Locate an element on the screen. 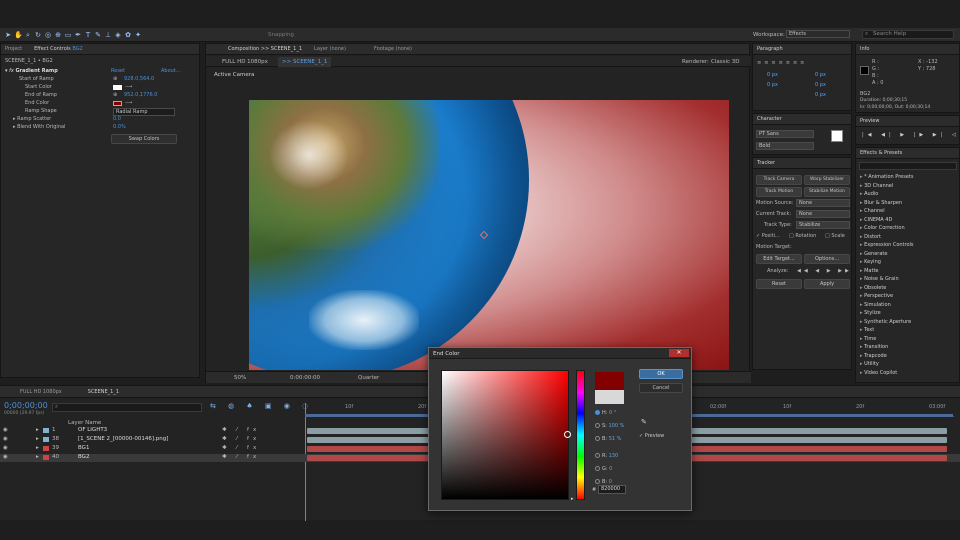 Image resolution: width=960 pixels, height=540 pixels. layer-name: BG2 is located at coordinates (83, 457).